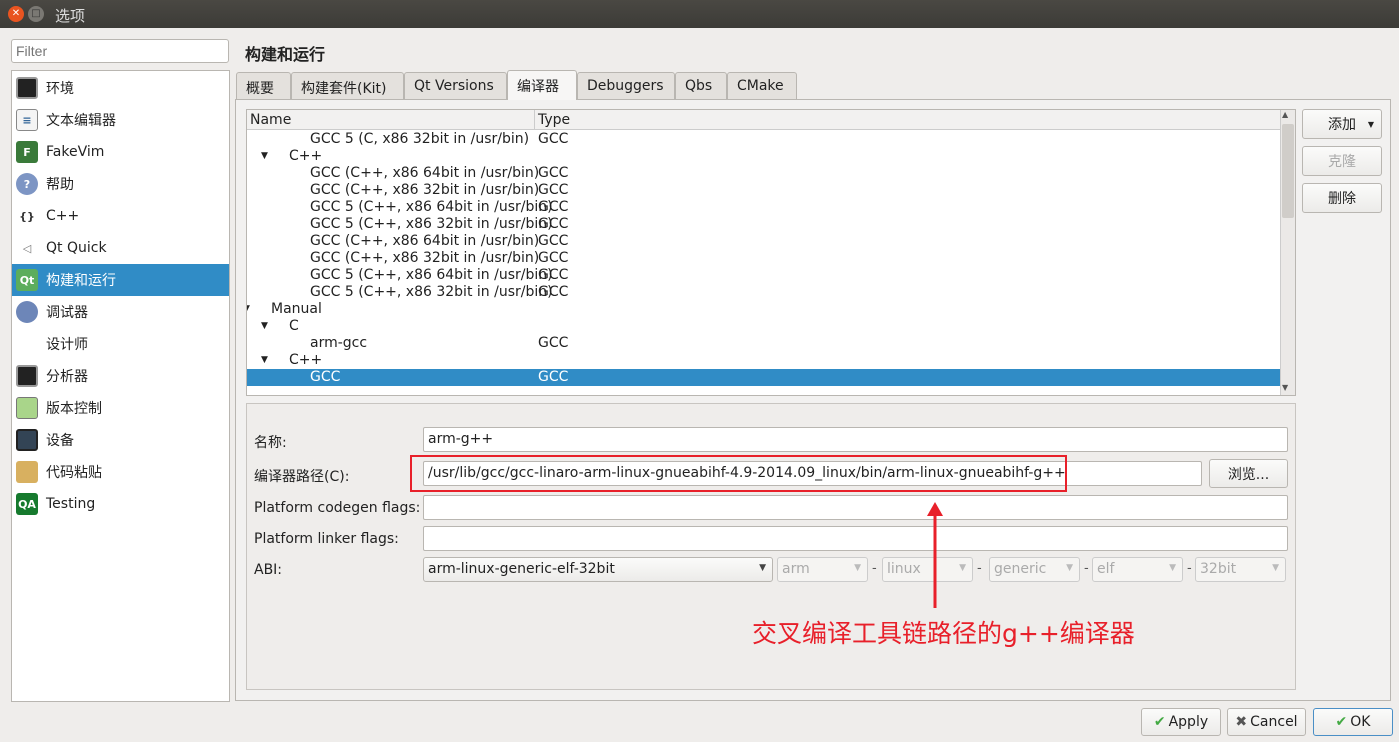 The image size is (1399, 742). Describe the element at coordinates (764, 309) in the screenshot. I see `tree-row: ▼ Manual` at that location.